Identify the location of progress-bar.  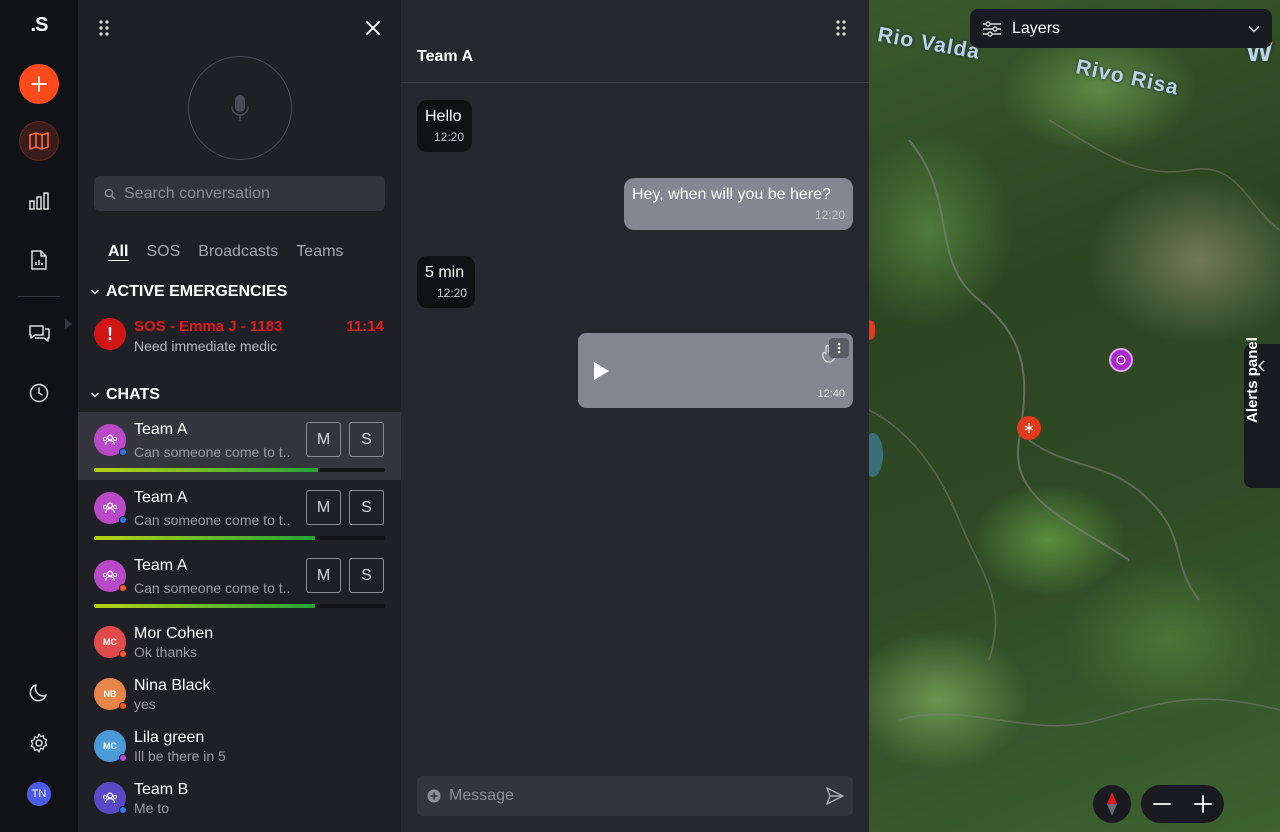
(239, 470).